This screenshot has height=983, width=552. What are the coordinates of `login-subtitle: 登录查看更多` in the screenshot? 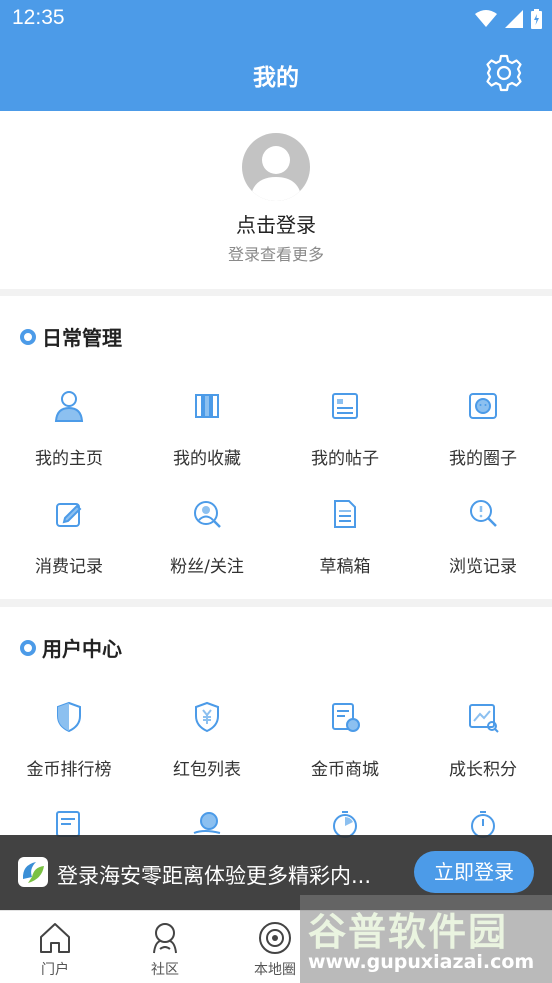 It's located at (275, 254).